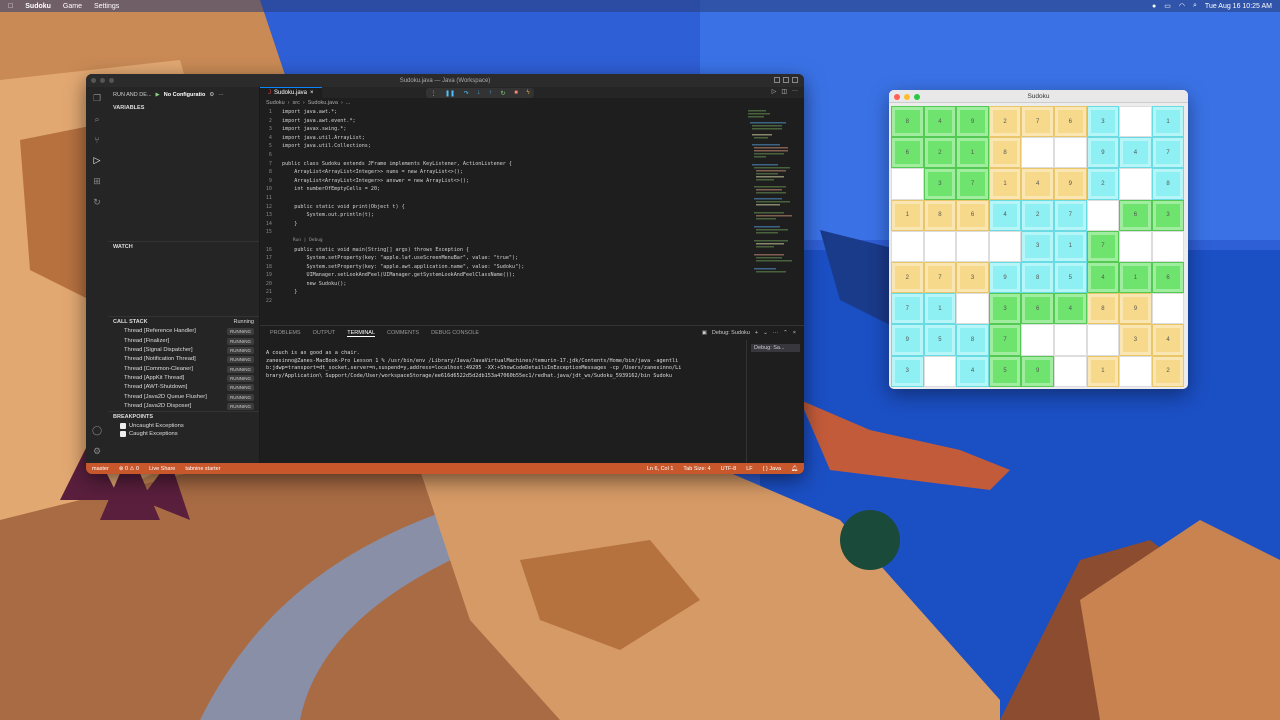  What do you see at coordinates (129, 469) in the screenshot?
I see `problems-indicator: ⊗ 0 ⚠ 0` at bounding box center [129, 469].